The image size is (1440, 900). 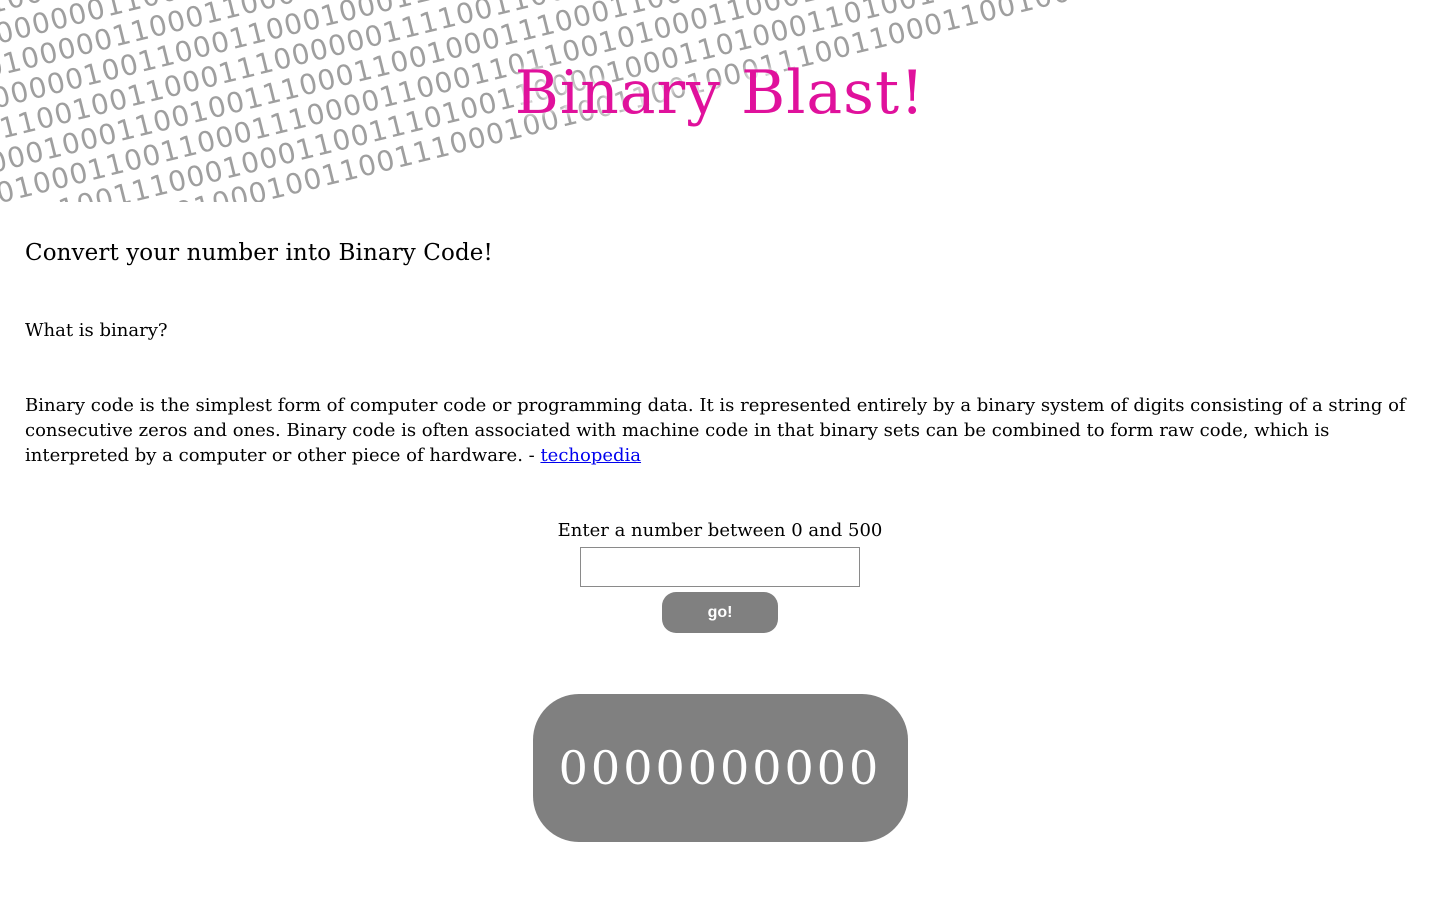 What do you see at coordinates (720, 93) in the screenshot?
I see `page-title: Binary Blast!` at bounding box center [720, 93].